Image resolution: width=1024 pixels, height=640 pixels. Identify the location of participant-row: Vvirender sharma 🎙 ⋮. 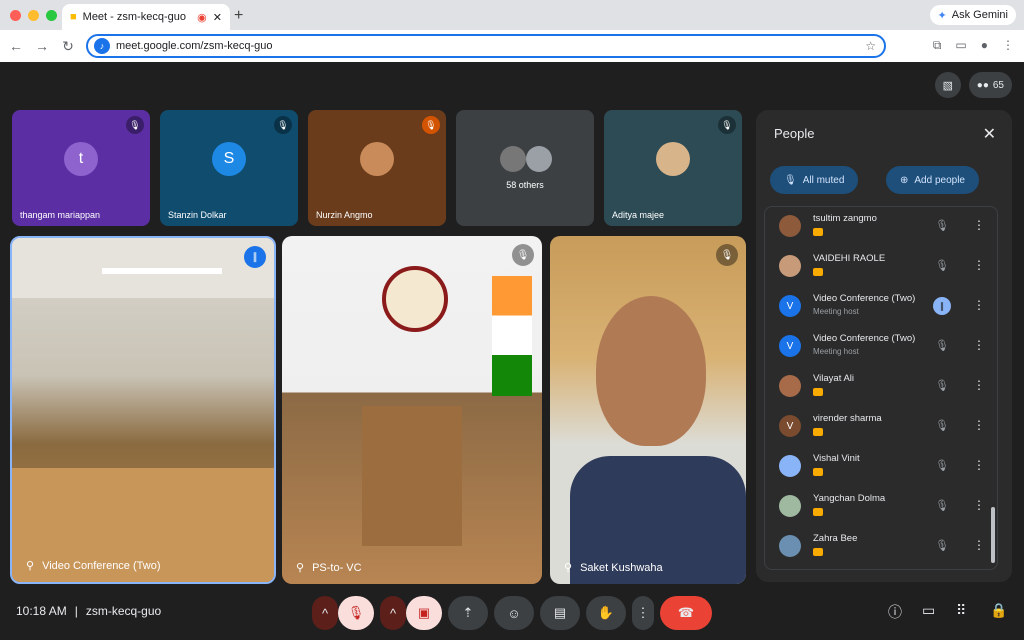
(881, 427).